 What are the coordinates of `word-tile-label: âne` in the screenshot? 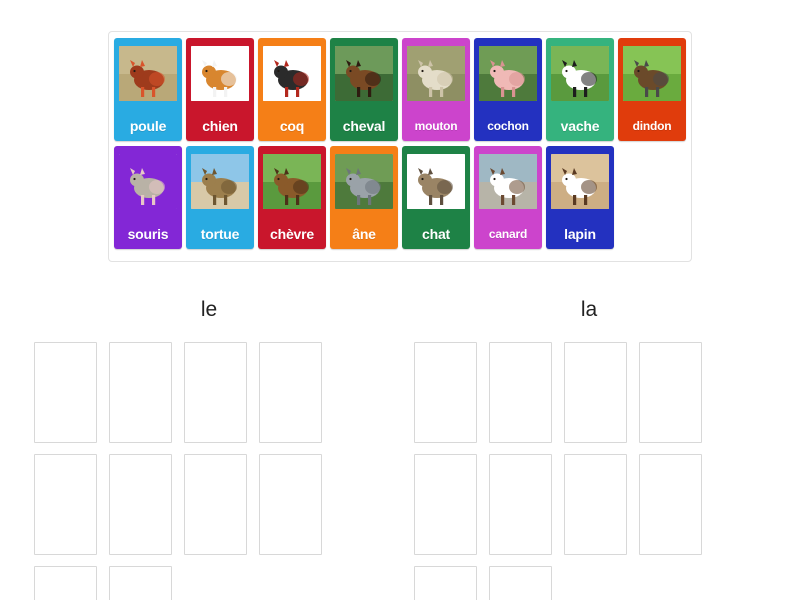 It's located at (364, 234).